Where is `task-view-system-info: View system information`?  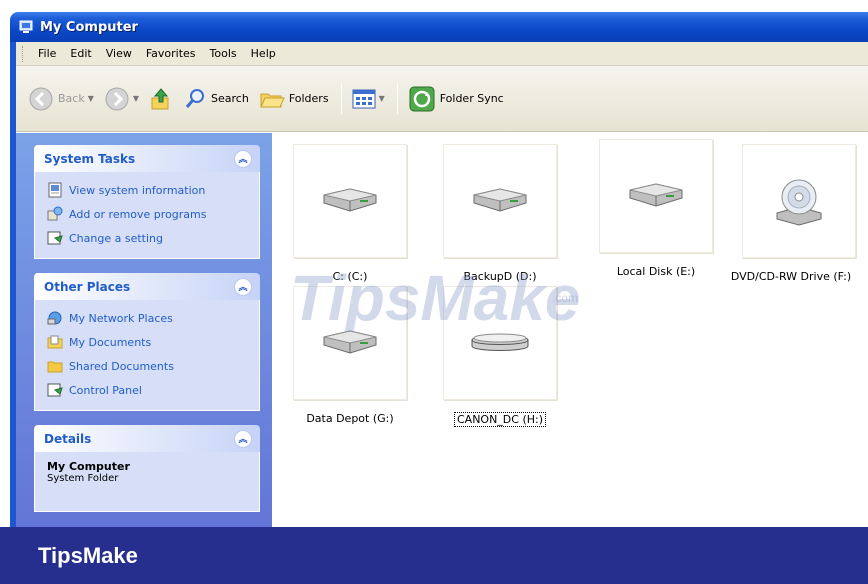 task-view-system-info: View system information is located at coordinates (148, 190).